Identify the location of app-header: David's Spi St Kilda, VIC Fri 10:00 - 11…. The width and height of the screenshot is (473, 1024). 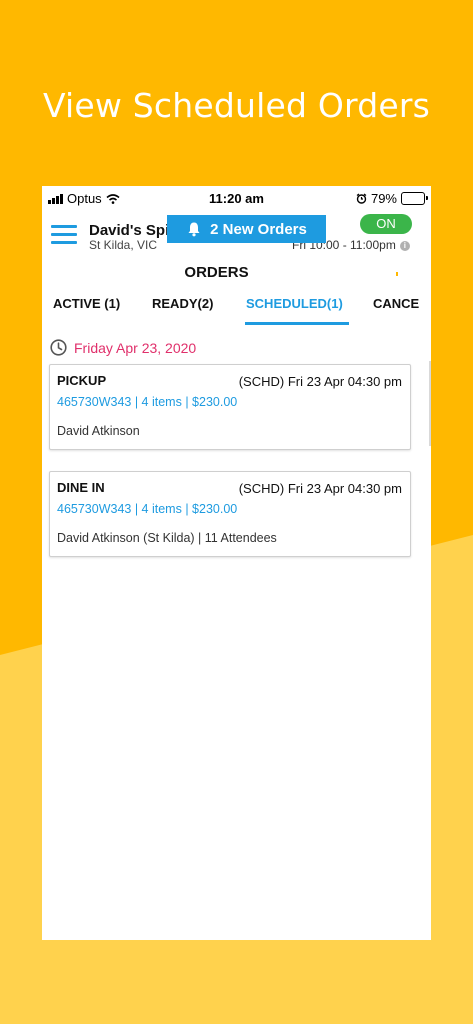
(236, 235).